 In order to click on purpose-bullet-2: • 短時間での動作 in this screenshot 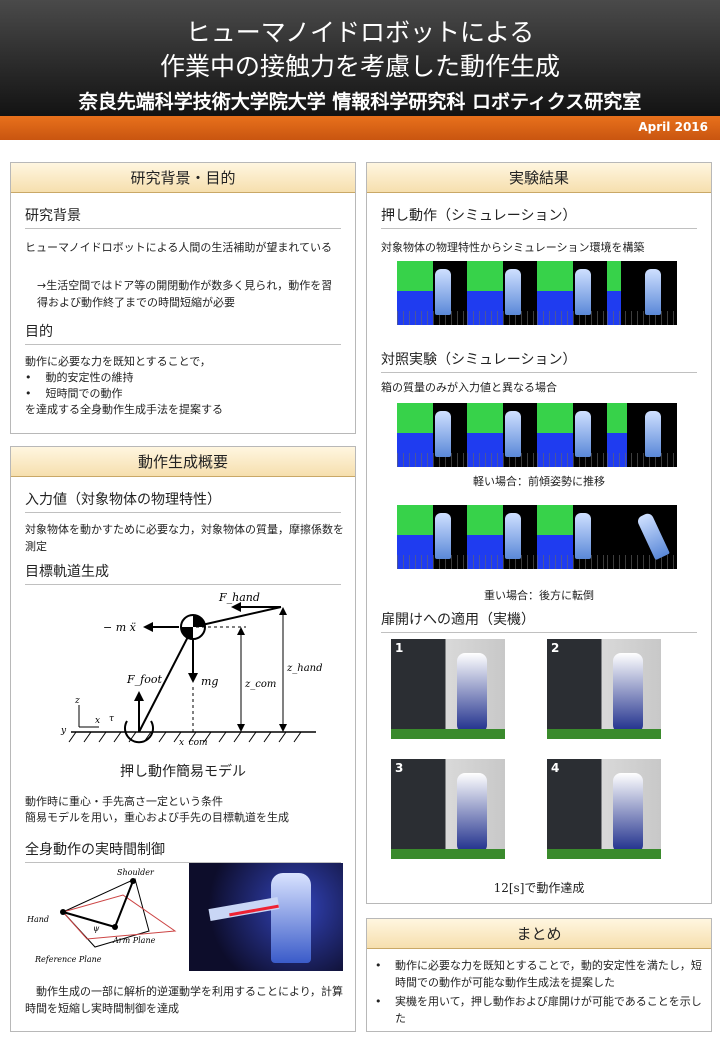, I will do `click(74, 393)`.